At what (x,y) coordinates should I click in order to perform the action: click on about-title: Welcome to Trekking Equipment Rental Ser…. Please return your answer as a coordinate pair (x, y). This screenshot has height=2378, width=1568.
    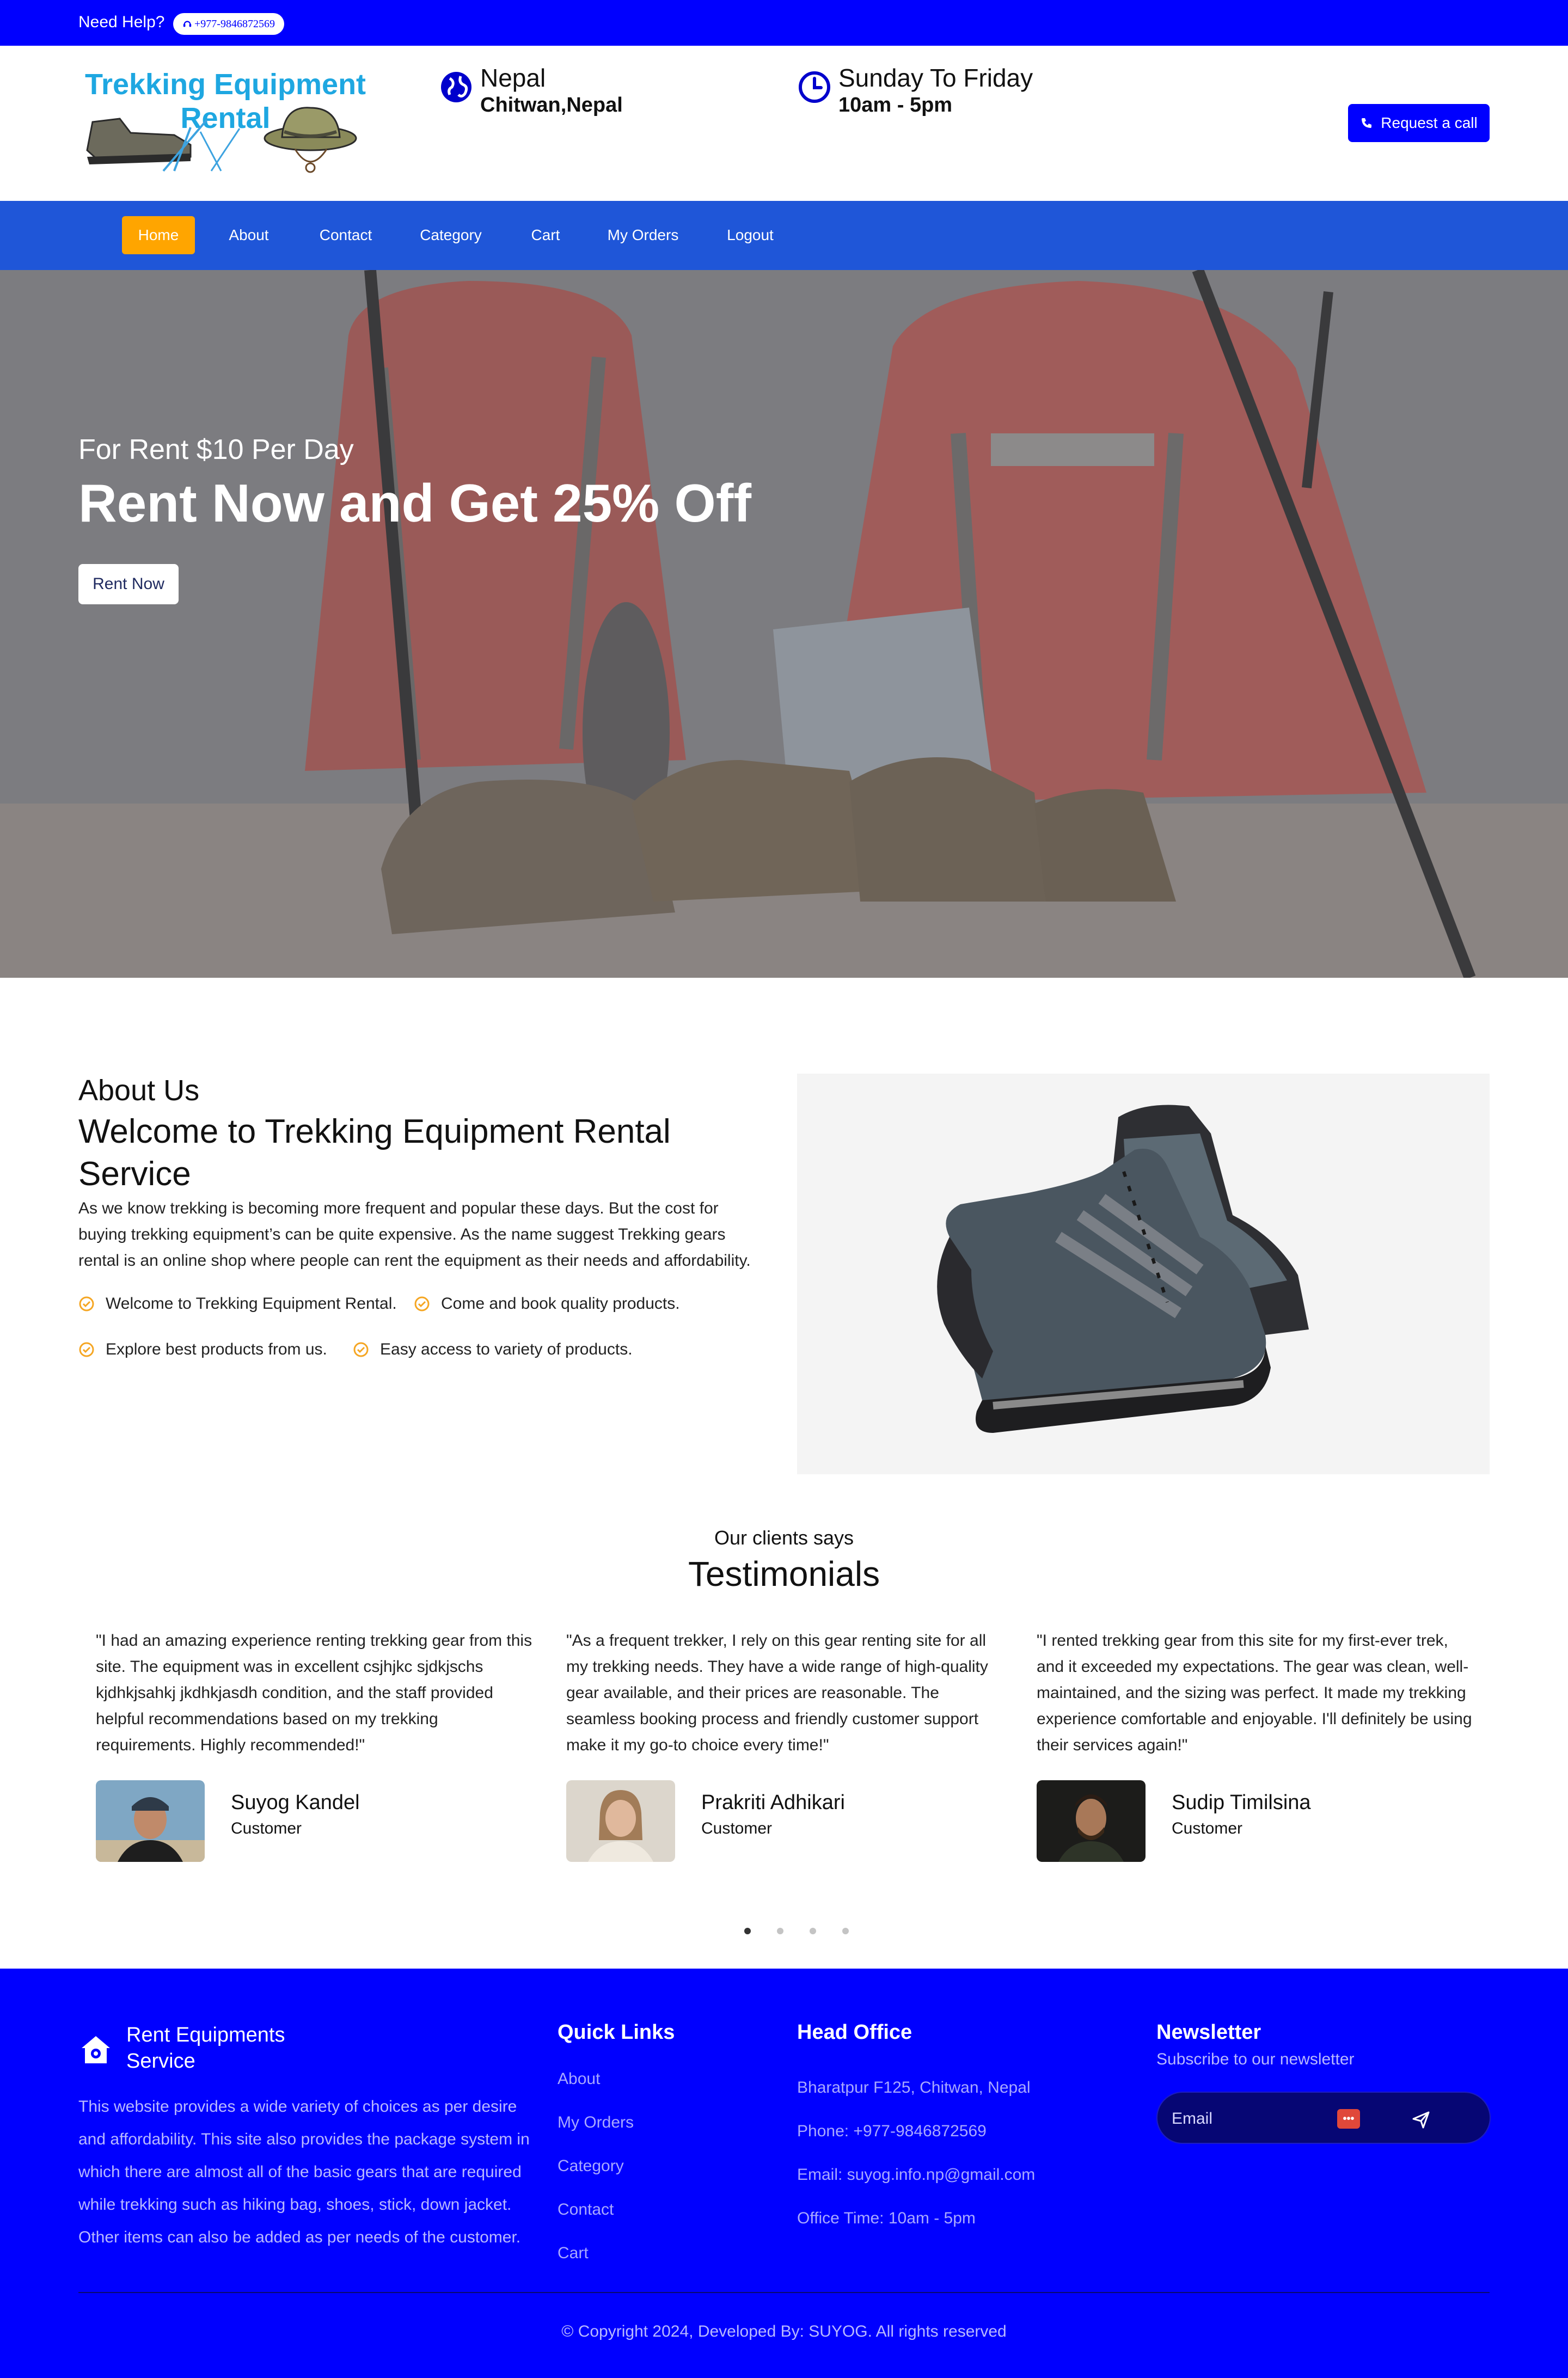
    Looking at the image, I should click on (374, 1153).